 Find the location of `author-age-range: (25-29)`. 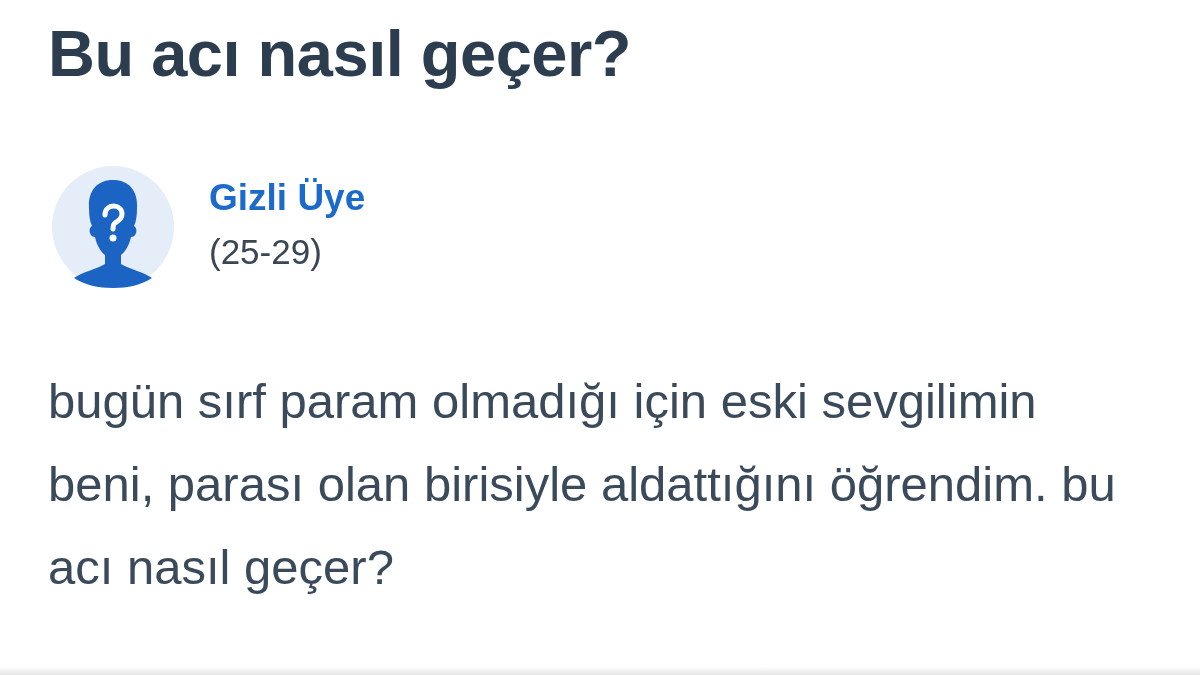

author-age-range: (25-29) is located at coordinates (266, 252).